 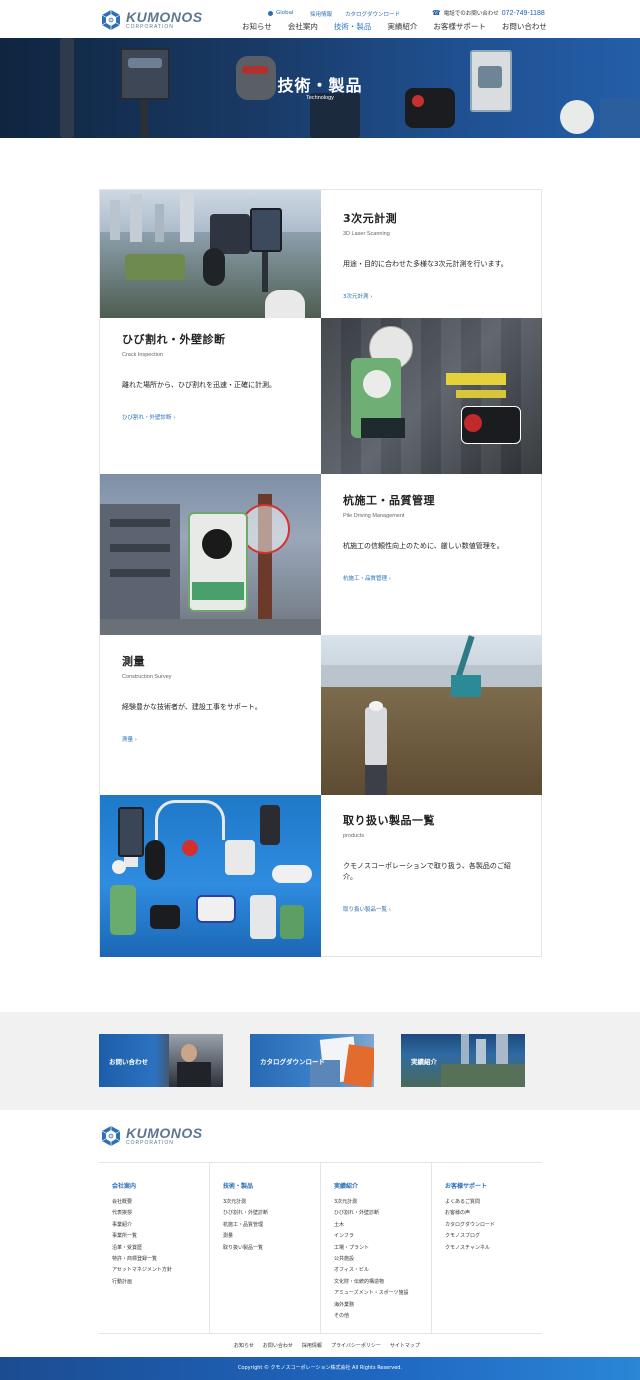 What do you see at coordinates (174, 339) in the screenshot?
I see `service-title: ひび割れ・外壁診断` at bounding box center [174, 339].